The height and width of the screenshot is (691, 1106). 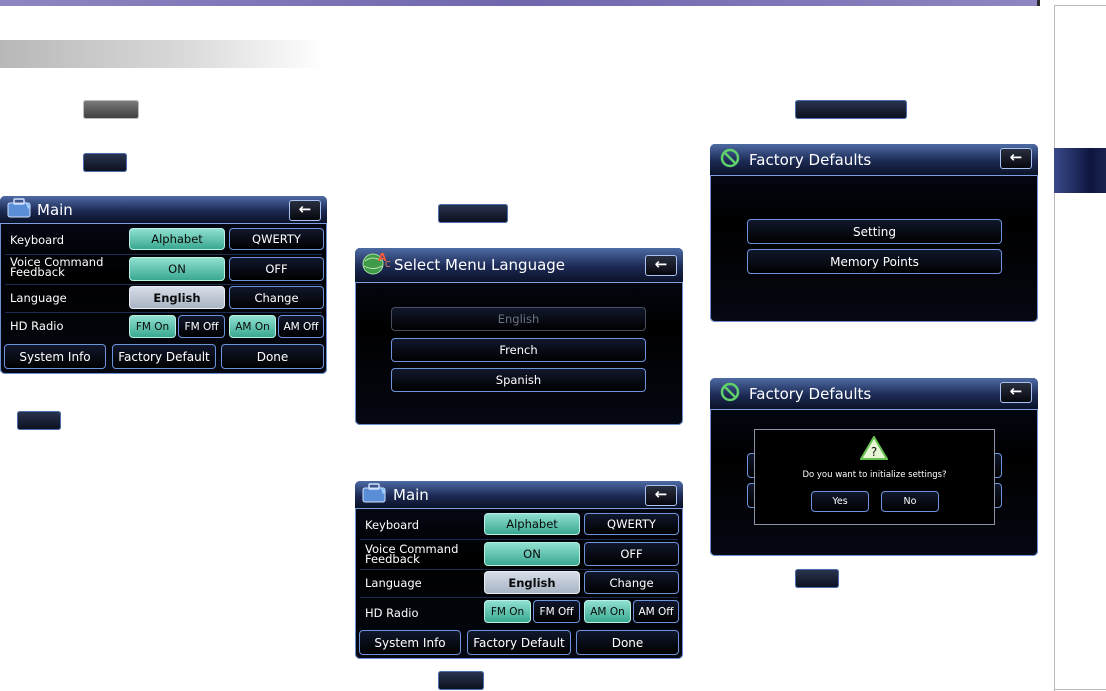 What do you see at coordinates (840, 501) in the screenshot?
I see `confirm-yes-button: Yes` at bounding box center [840, 501].